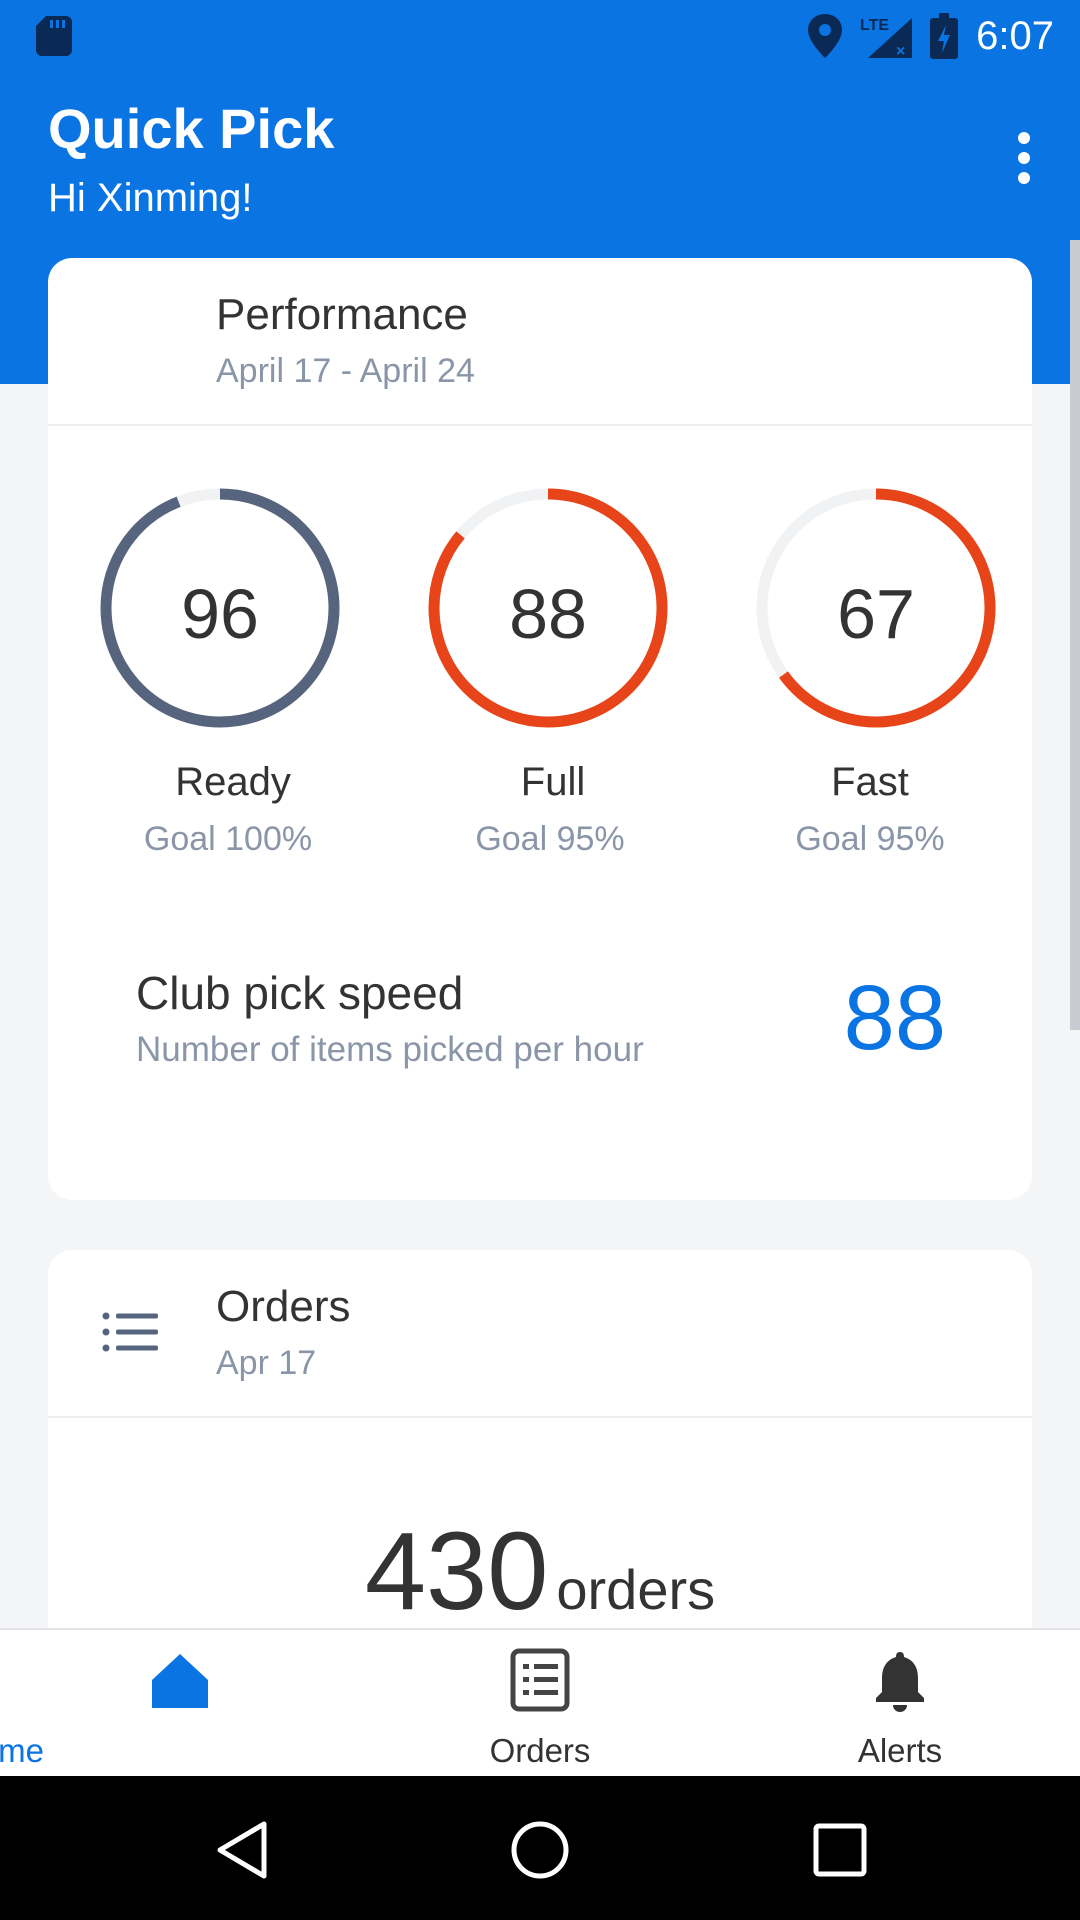 The width and height of the screenshot is (1080, 1920). I want to click on nav-item-home: Home, so click(180, 1704).